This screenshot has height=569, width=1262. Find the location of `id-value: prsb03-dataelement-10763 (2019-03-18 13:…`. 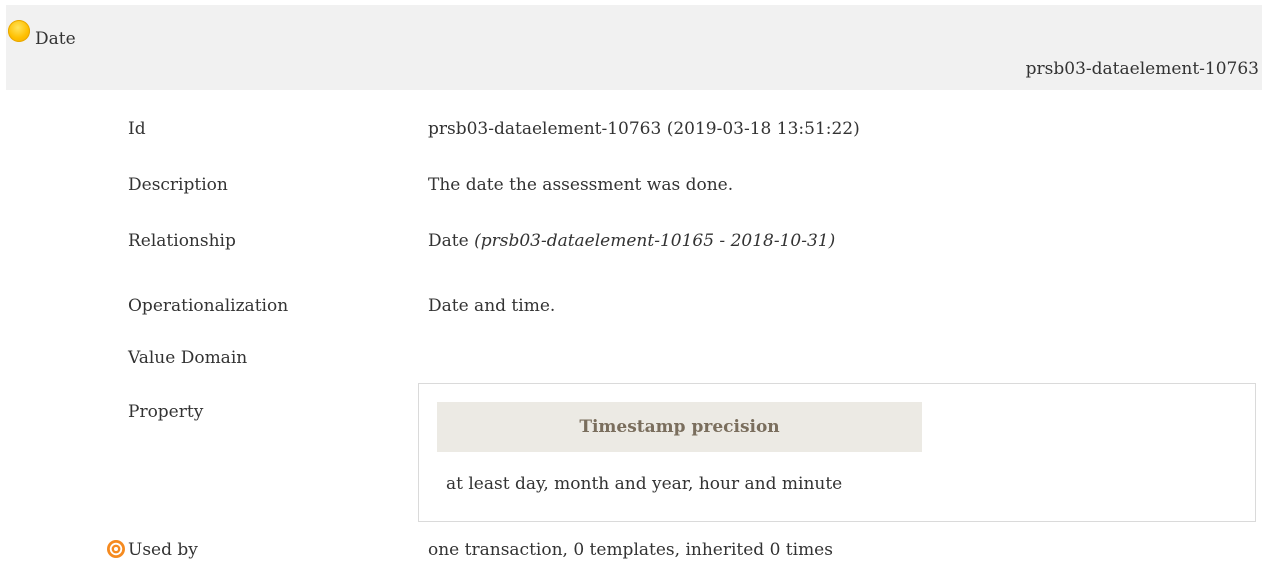

id-value: prsb03-dataelement-10763 (2019-03-18 13:… is located at coordinates (644, 129).